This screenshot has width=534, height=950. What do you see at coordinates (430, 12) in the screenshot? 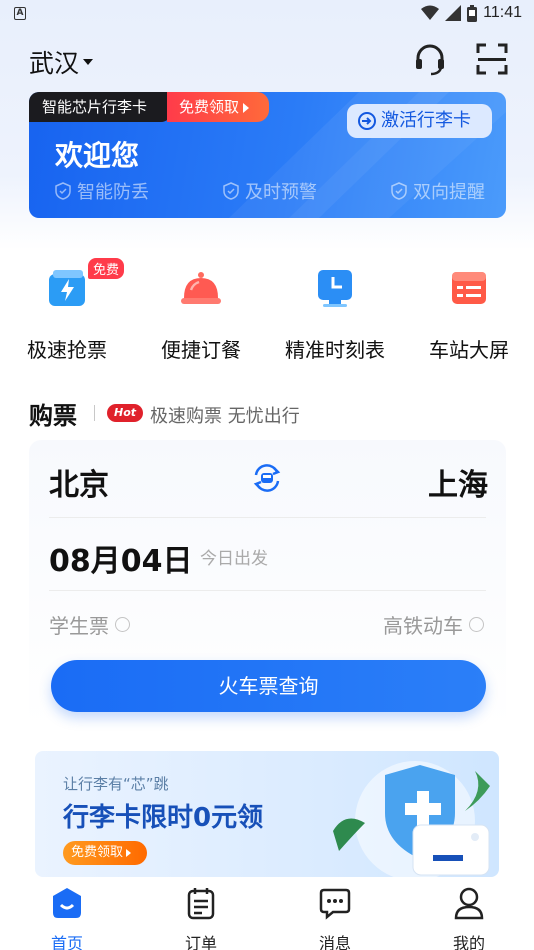
I see `wifi-icon` at bounding box center [430, 12].